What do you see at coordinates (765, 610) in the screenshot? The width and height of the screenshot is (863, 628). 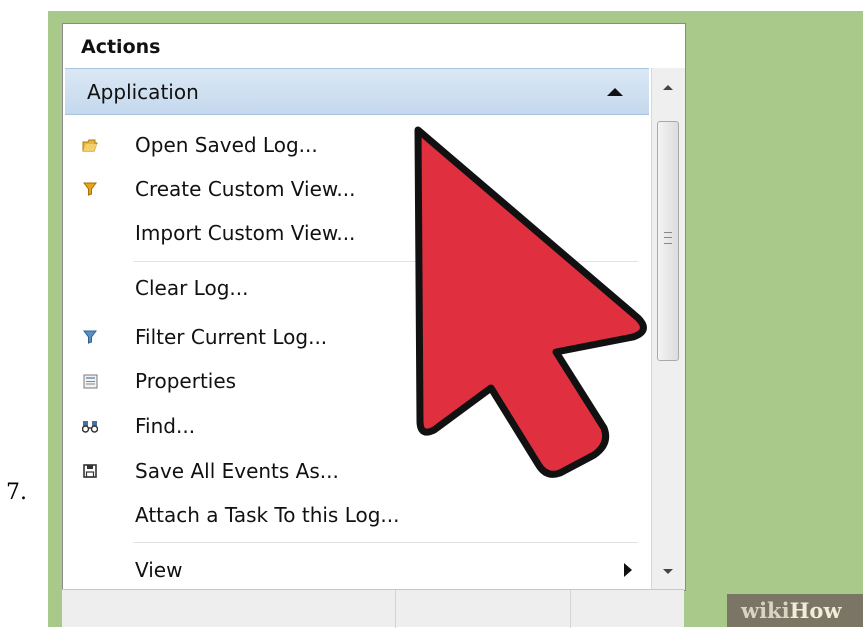 I see `watermark-part-1: wiki` at bounding box center [765, 610].